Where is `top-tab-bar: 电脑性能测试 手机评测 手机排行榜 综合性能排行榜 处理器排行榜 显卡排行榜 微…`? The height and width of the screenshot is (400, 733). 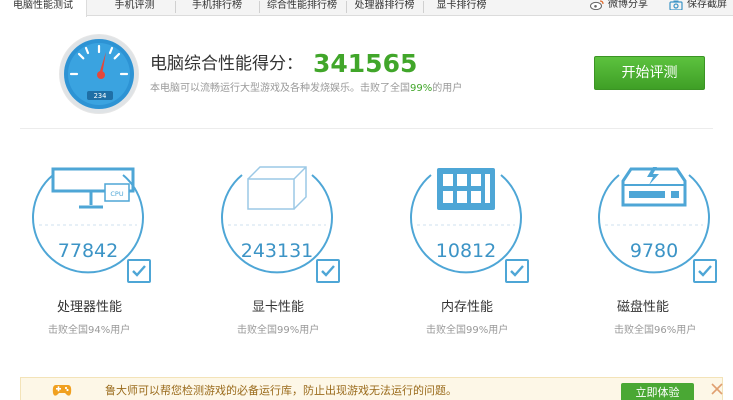
top-tab-bar: 电脑性能测试 手机评测 手机排行榜 综合性能排行榜 处理器排行榜 显卡排行榜 微… is located at coordinates (366, 8).